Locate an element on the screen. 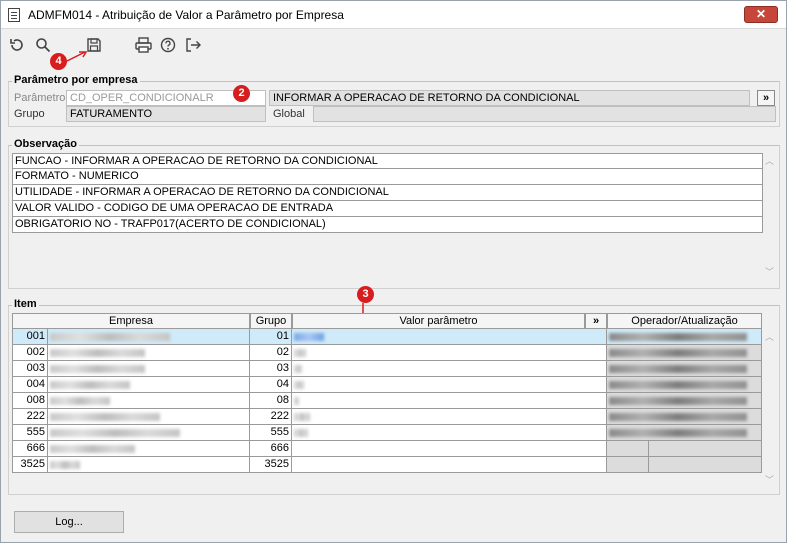 This screenshot has width=787, height=543. empresa-code-cell: 3525 is located at coordinates (30, 465).